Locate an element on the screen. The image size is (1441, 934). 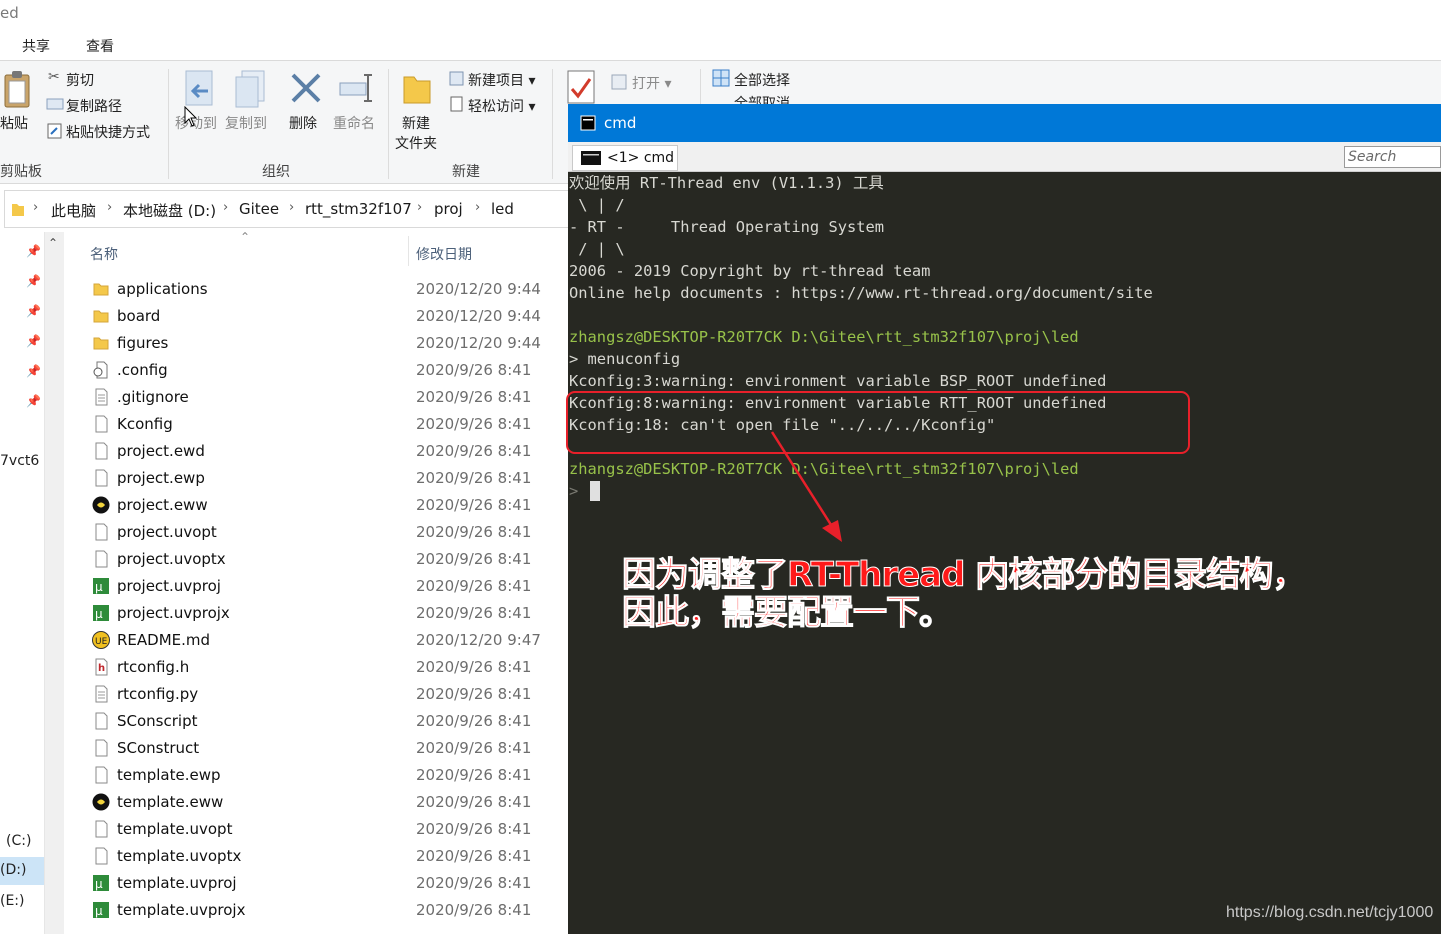
nav-item-drive-d: (D:) is located at coordinates (22, 871).